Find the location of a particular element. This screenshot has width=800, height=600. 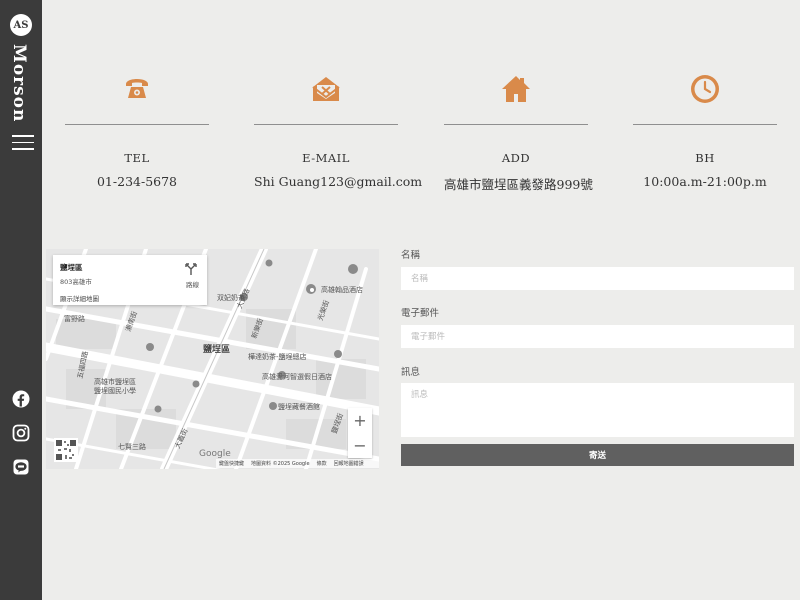

name-input is located at coordinates (597, 278).